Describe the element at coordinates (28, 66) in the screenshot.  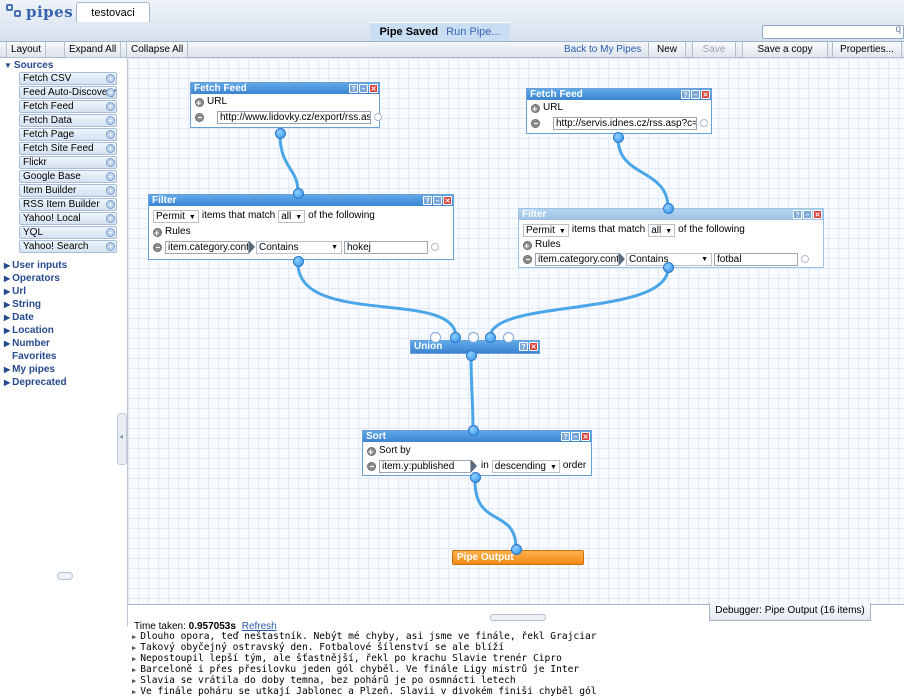
I see `lib-section-sources: ▼ Sources` at that location.